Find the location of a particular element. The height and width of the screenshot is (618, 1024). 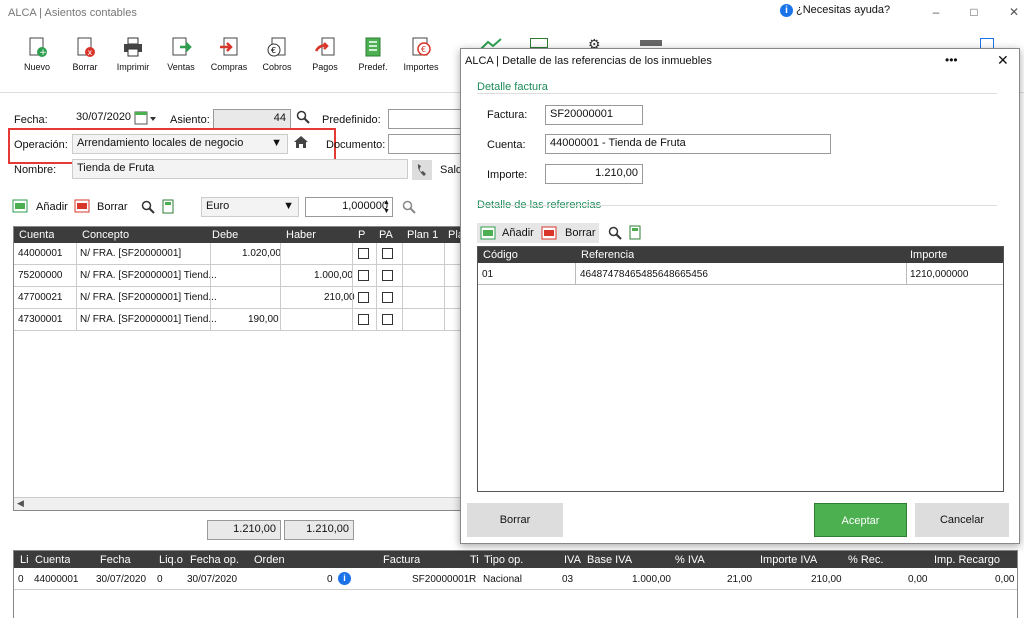

rate-spinner: ▲ ▼ is located at coordinates (388, 207).